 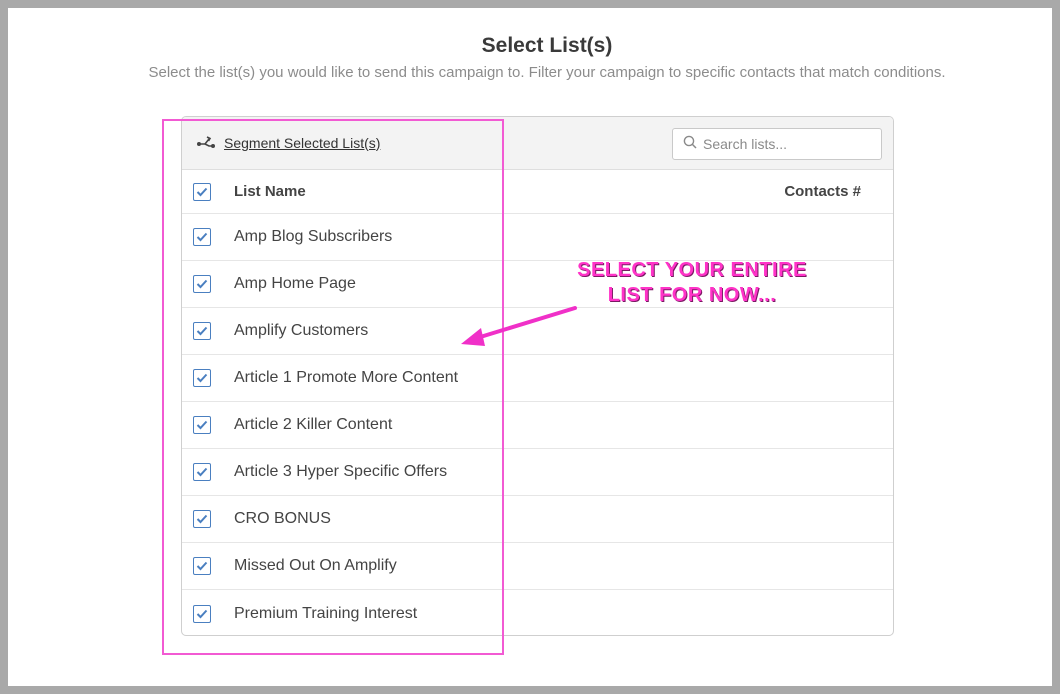 What do you see at coordinates (313, 236) in the screenshot?
I see `list-name: Amp Blog Subscribers` at bounding box center [313, 236].